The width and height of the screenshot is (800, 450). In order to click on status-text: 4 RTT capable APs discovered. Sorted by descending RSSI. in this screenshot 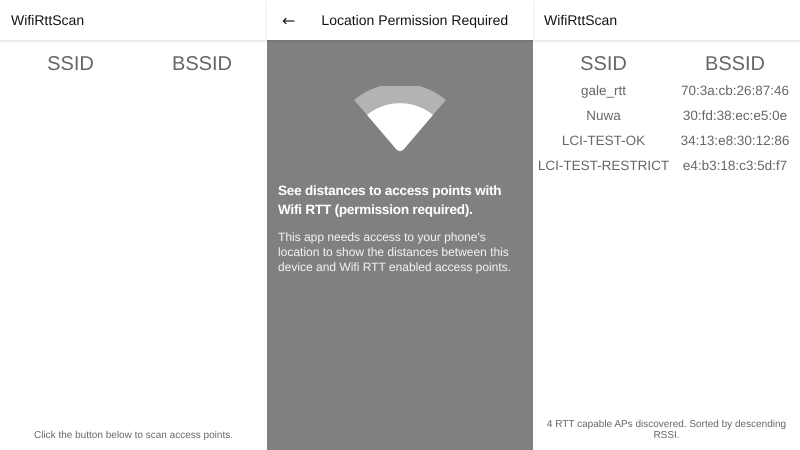, I will do `click(667, 430)`.